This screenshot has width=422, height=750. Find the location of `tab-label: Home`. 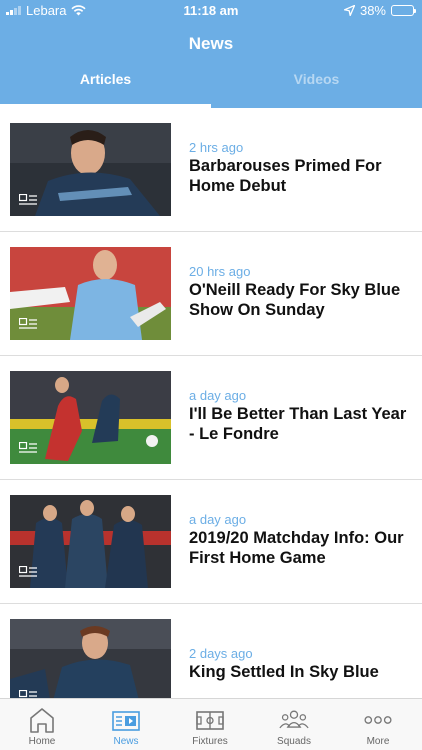

tab-label: Home is located at coordinates (42, 741).